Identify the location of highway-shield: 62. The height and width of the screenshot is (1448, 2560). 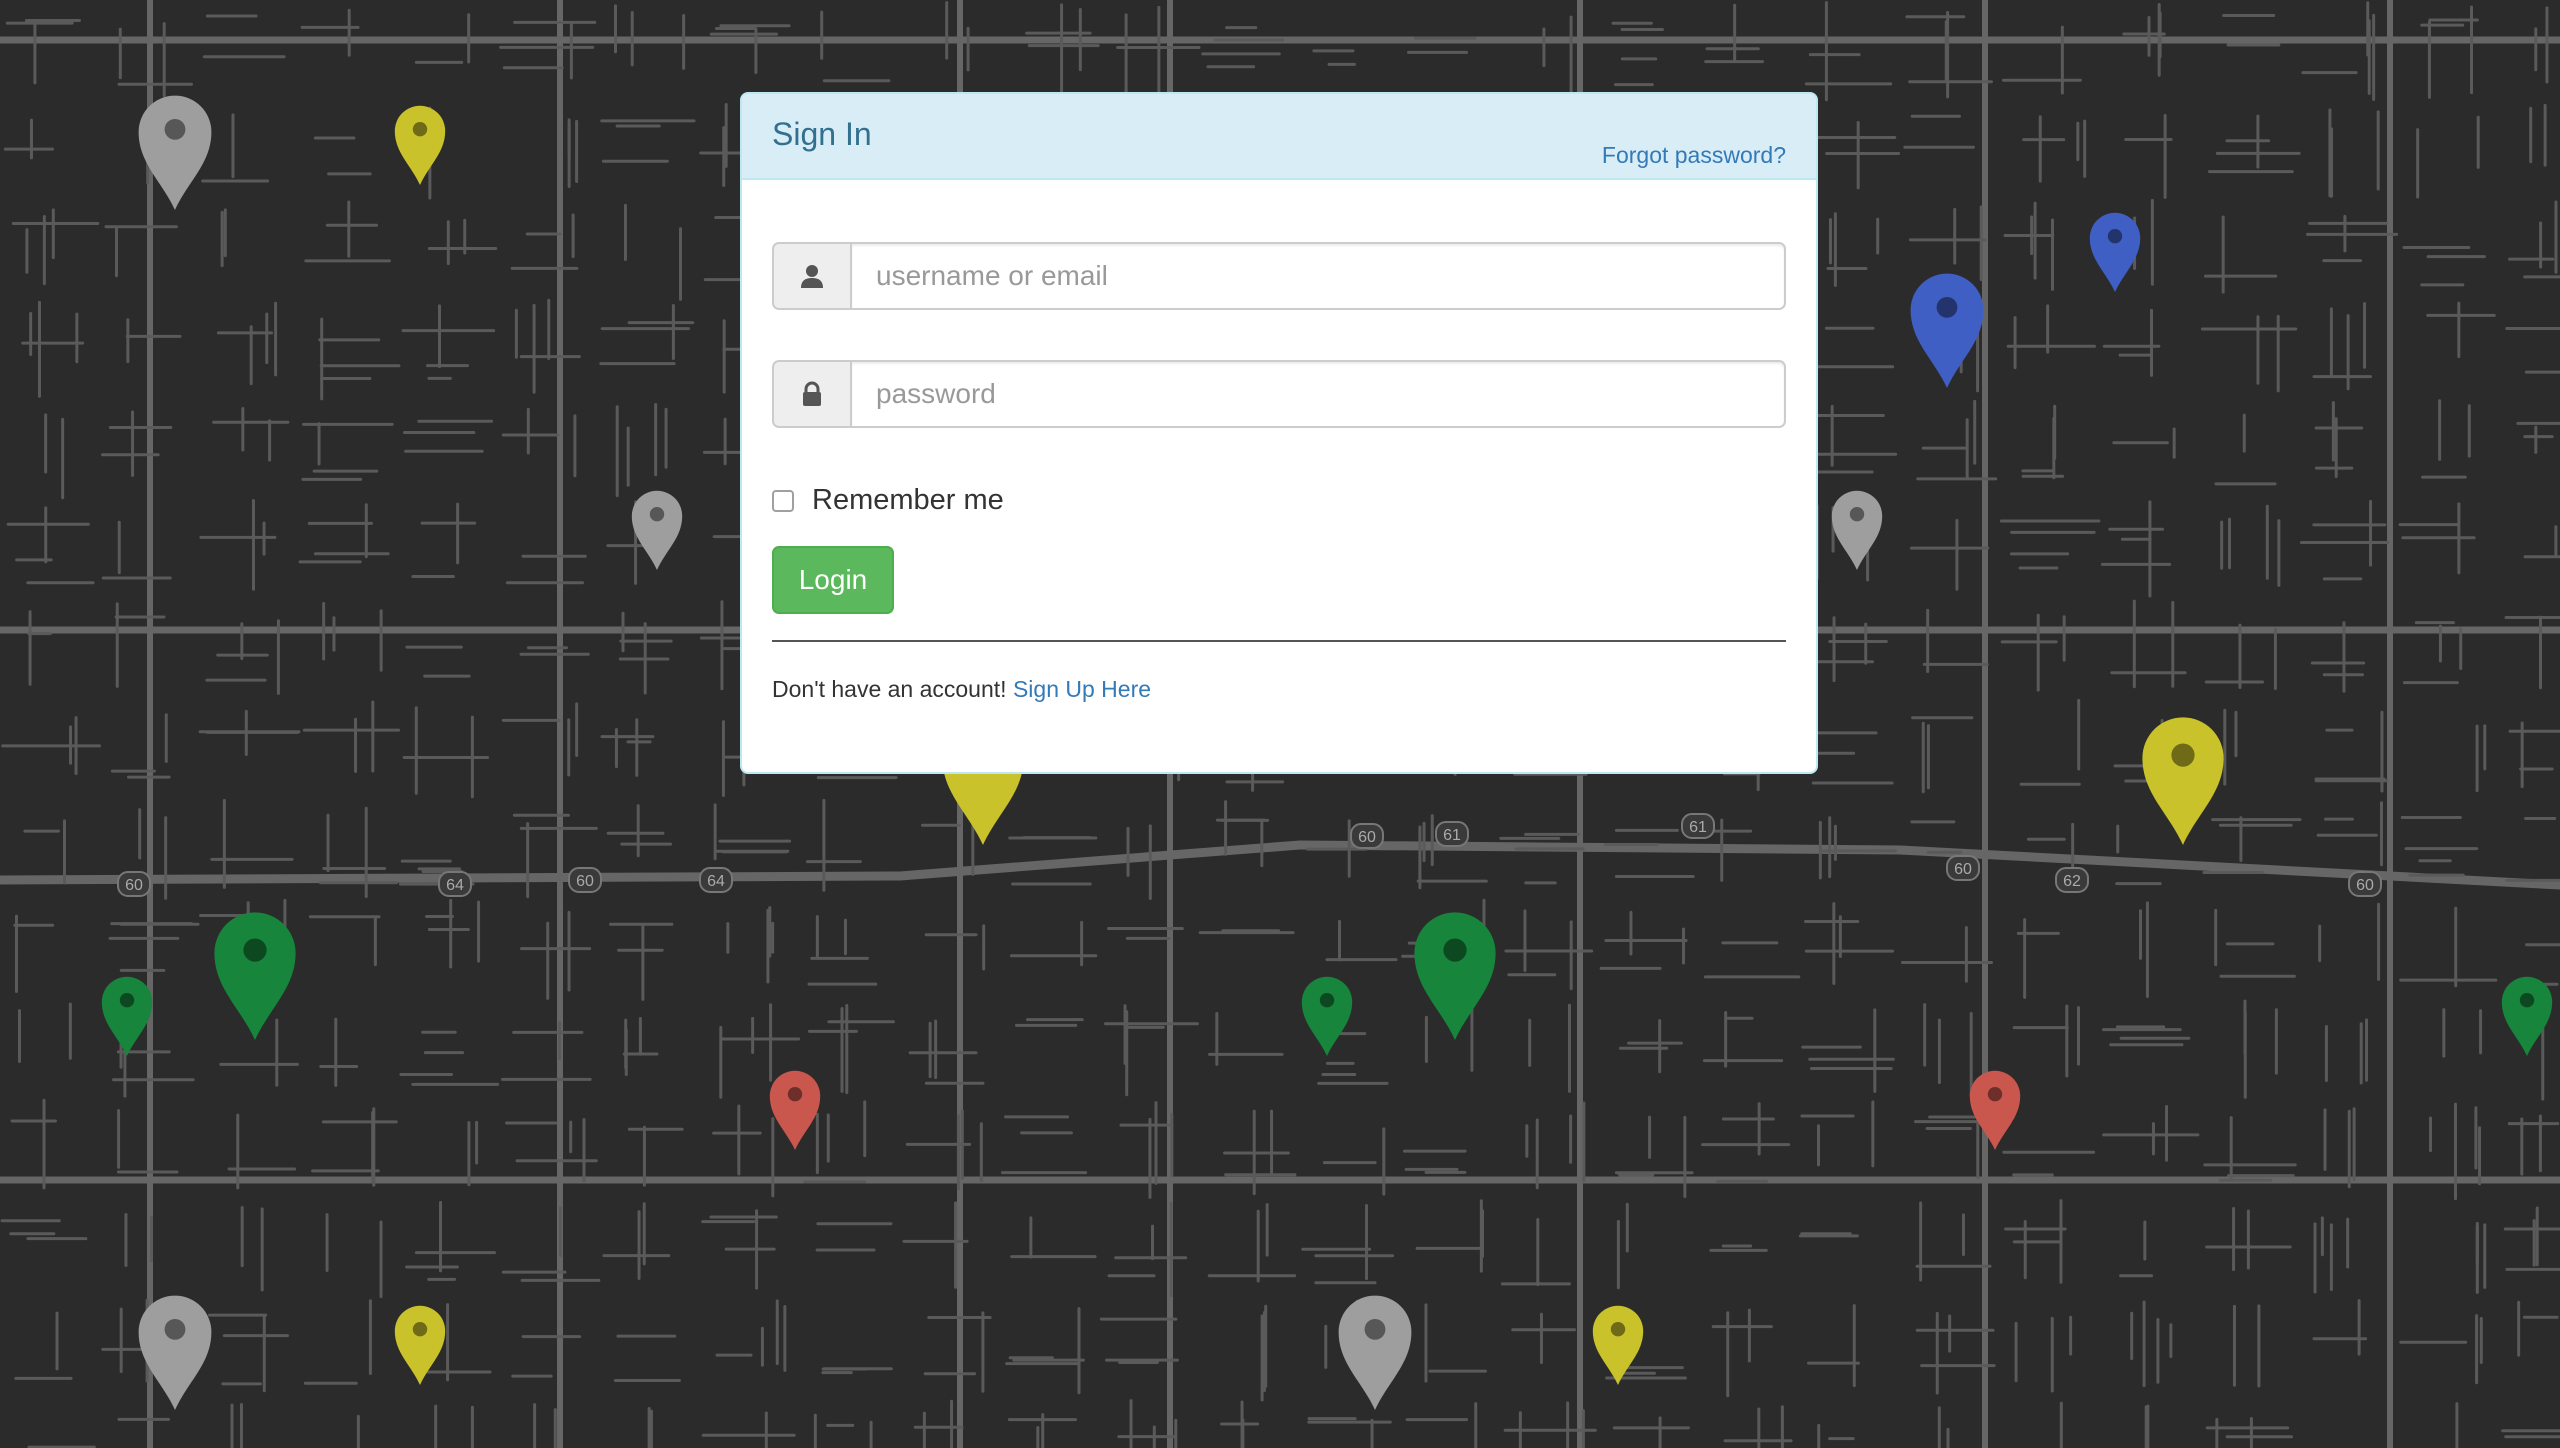
(2072, 880).